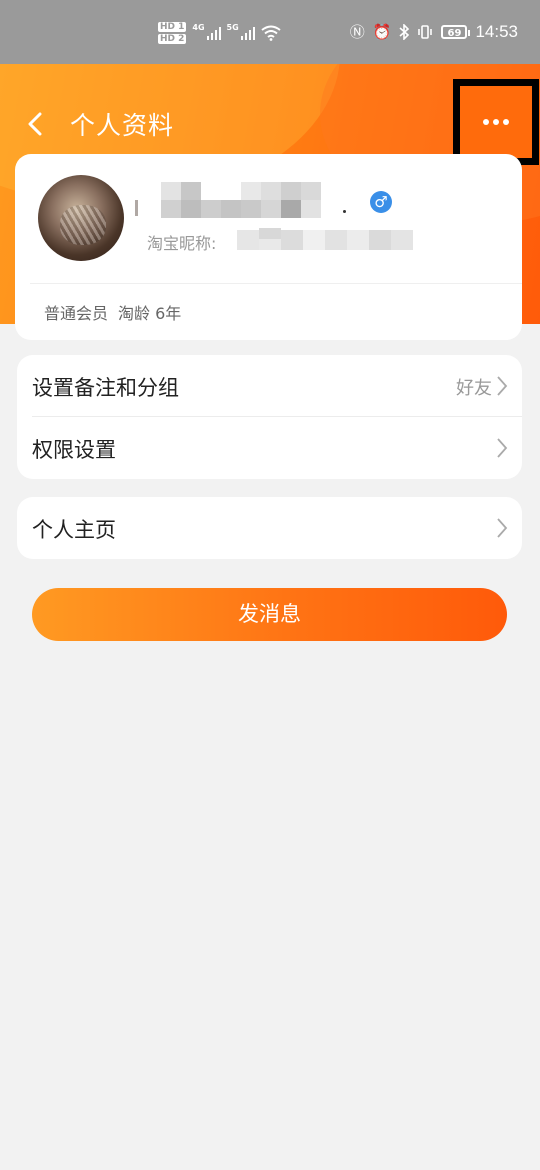 Image resolution: width=540 pixels, height=1170 pixels. I want to click on hd2-badge: HD 2, so click(172, 39).